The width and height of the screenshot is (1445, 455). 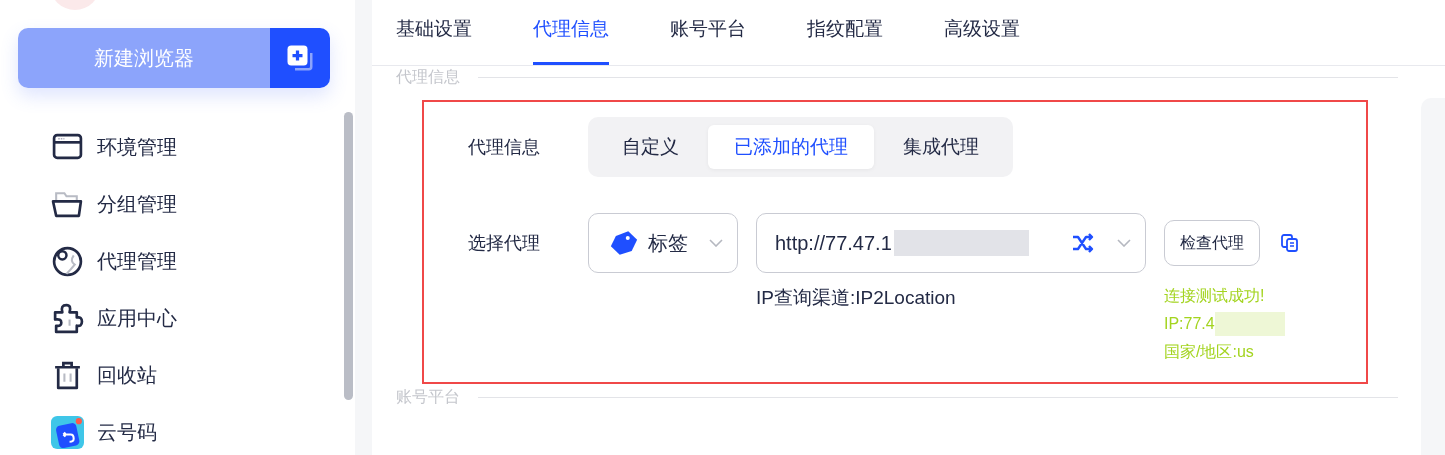 What do you see at coordinates (177, 261) in the screenshot?
I see `sidebar-item: 代理管理` at bounding box center [177, 261].